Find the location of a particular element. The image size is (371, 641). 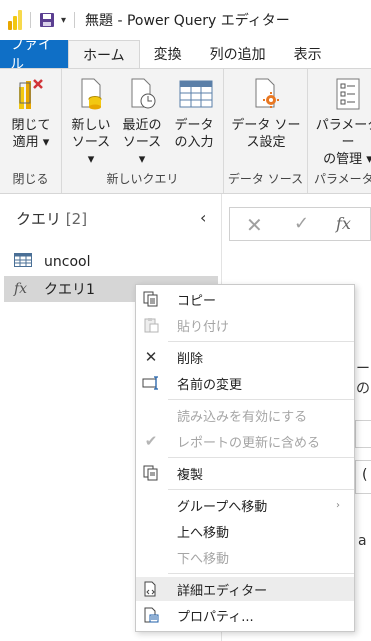

menu-item-label: 上へ移動 is located at coordinates (203, 533).